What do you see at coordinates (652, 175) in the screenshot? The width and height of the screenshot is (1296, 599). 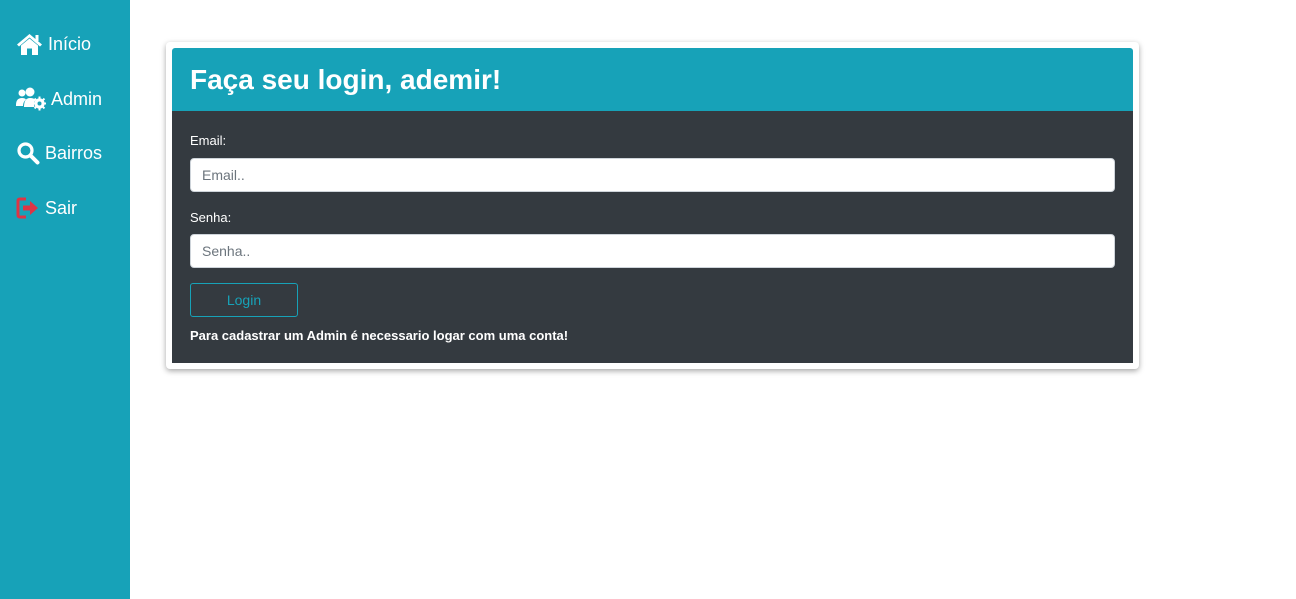 I see `email-input` at bounding box center [652, 175].